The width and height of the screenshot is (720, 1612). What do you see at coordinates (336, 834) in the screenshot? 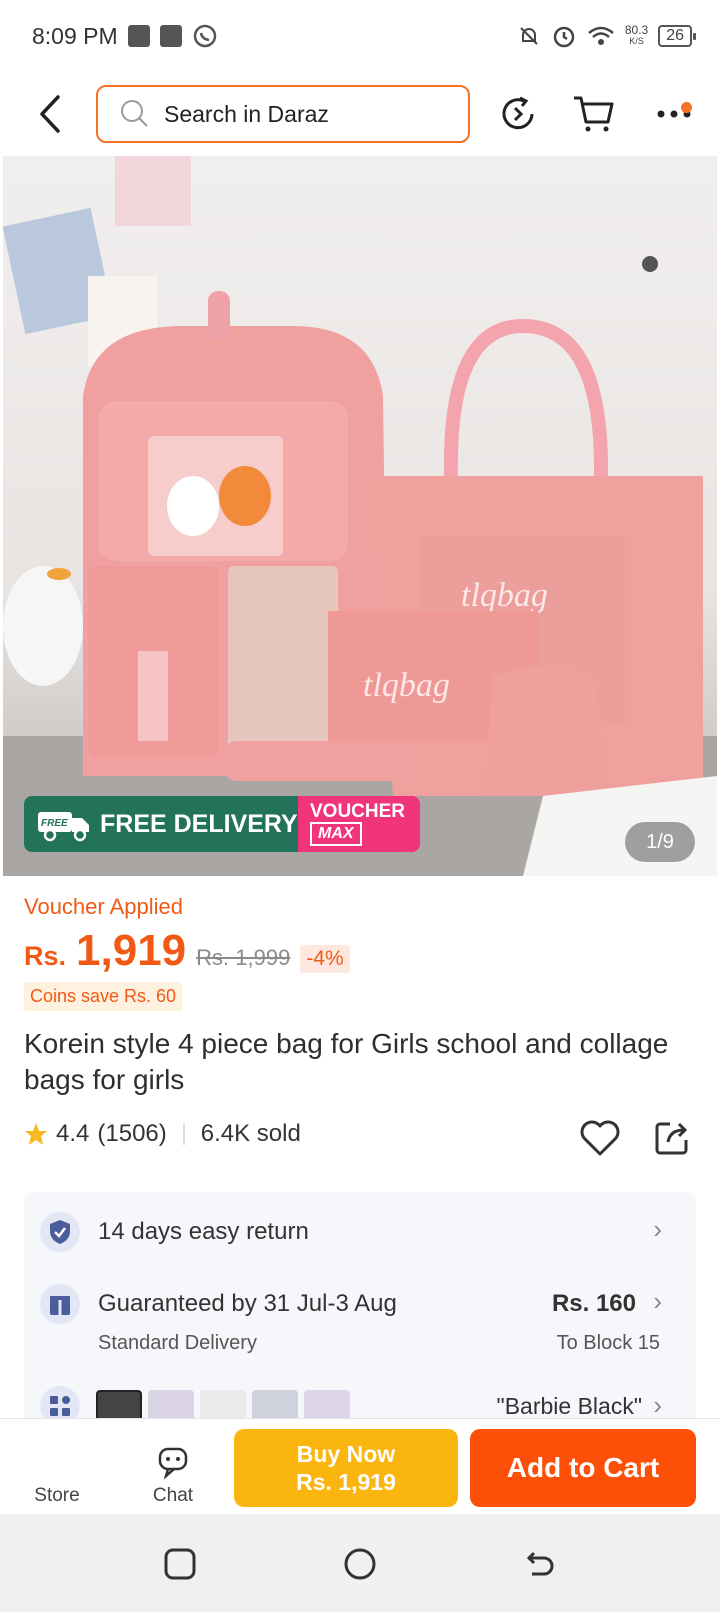
I see `voucher-max-text: MAX` at bounding box center [336, 834].